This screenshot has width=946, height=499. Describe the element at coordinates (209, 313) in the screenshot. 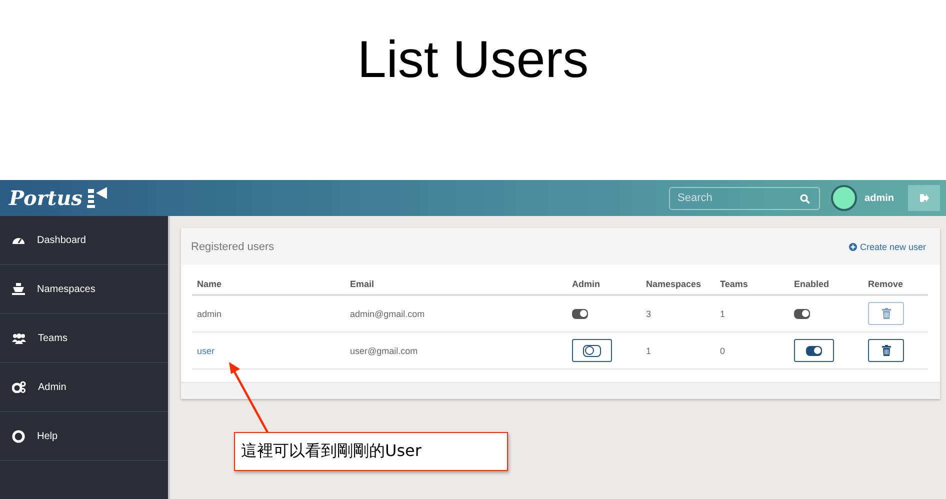

I see `user-name-cell: admin` at that location.